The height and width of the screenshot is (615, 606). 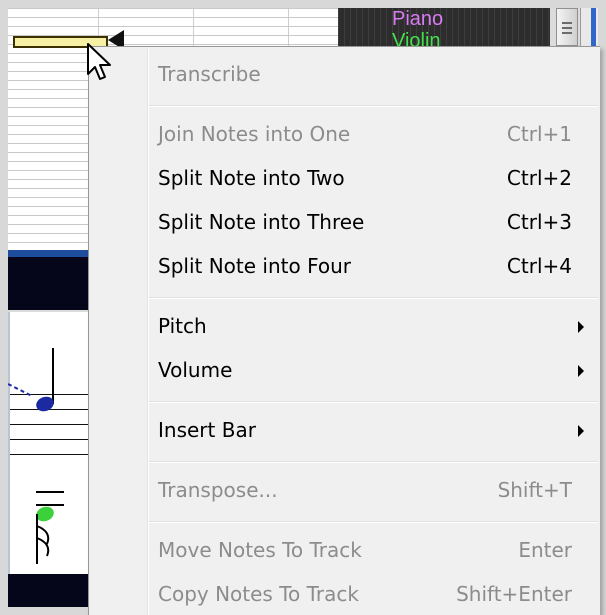 What do you see at coordinates (534, 490) in the screenshot?
I see `menu-item-shortcut: Shift+T` at bounding box center [534, 490].